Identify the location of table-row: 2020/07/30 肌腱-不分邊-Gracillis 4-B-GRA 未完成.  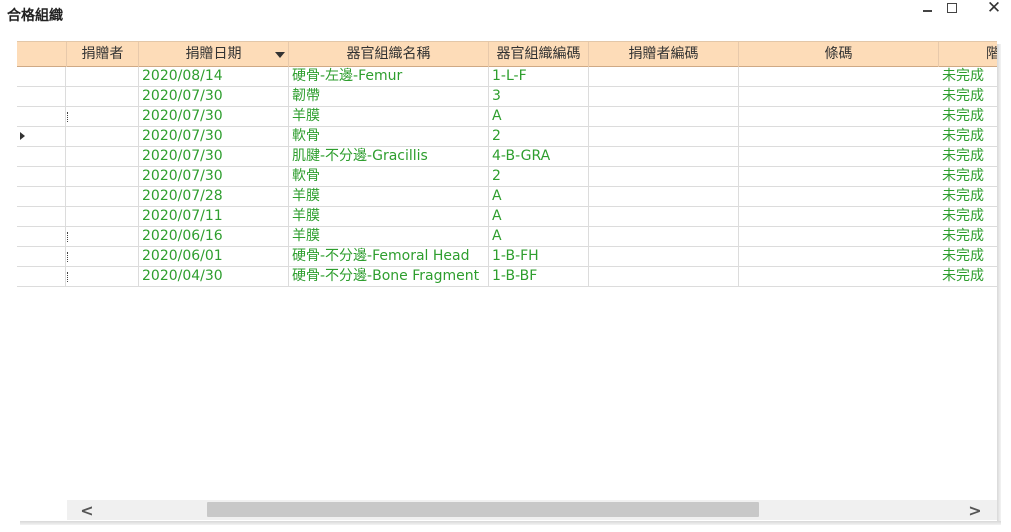
(507, 157).